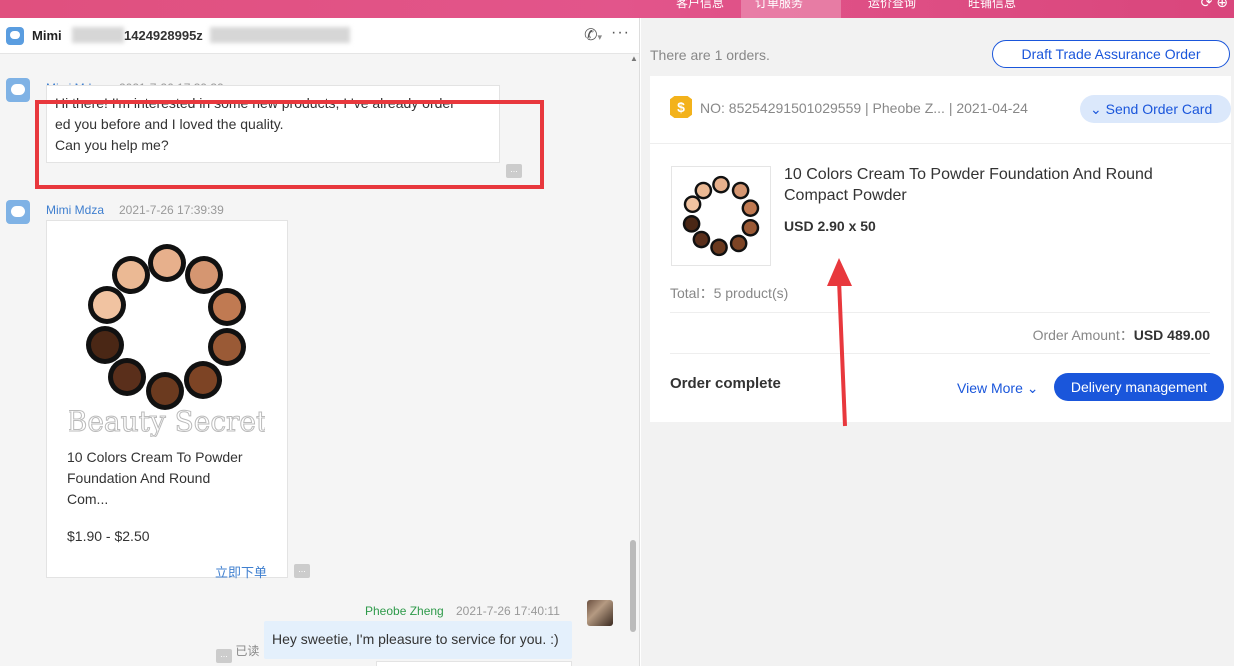 Image resolution: width=1234 pixels, height=666 pixels. What do you see at coordinates (593, 35) in the screenshot?
I see `phone-icon: ✆▾` at bounding box center [593, 35].